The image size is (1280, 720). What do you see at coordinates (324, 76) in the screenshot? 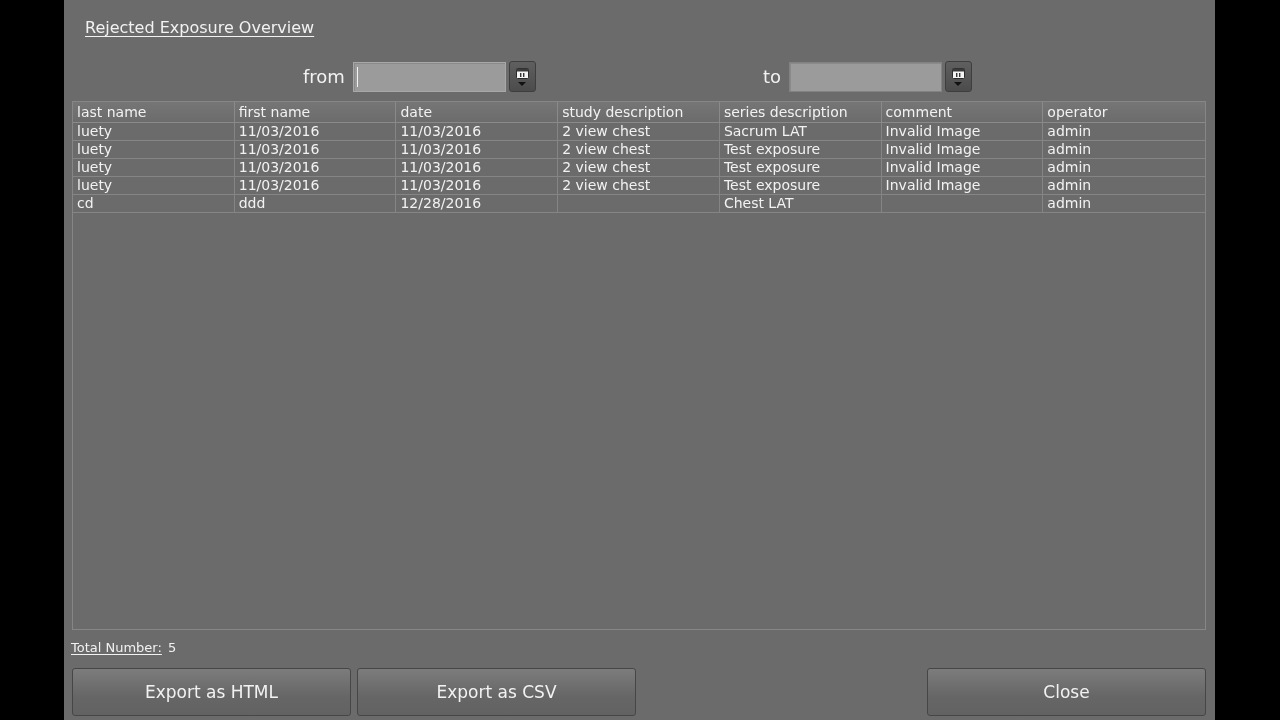
I see `date-filter-label: from` at bounding box center [324, 76].